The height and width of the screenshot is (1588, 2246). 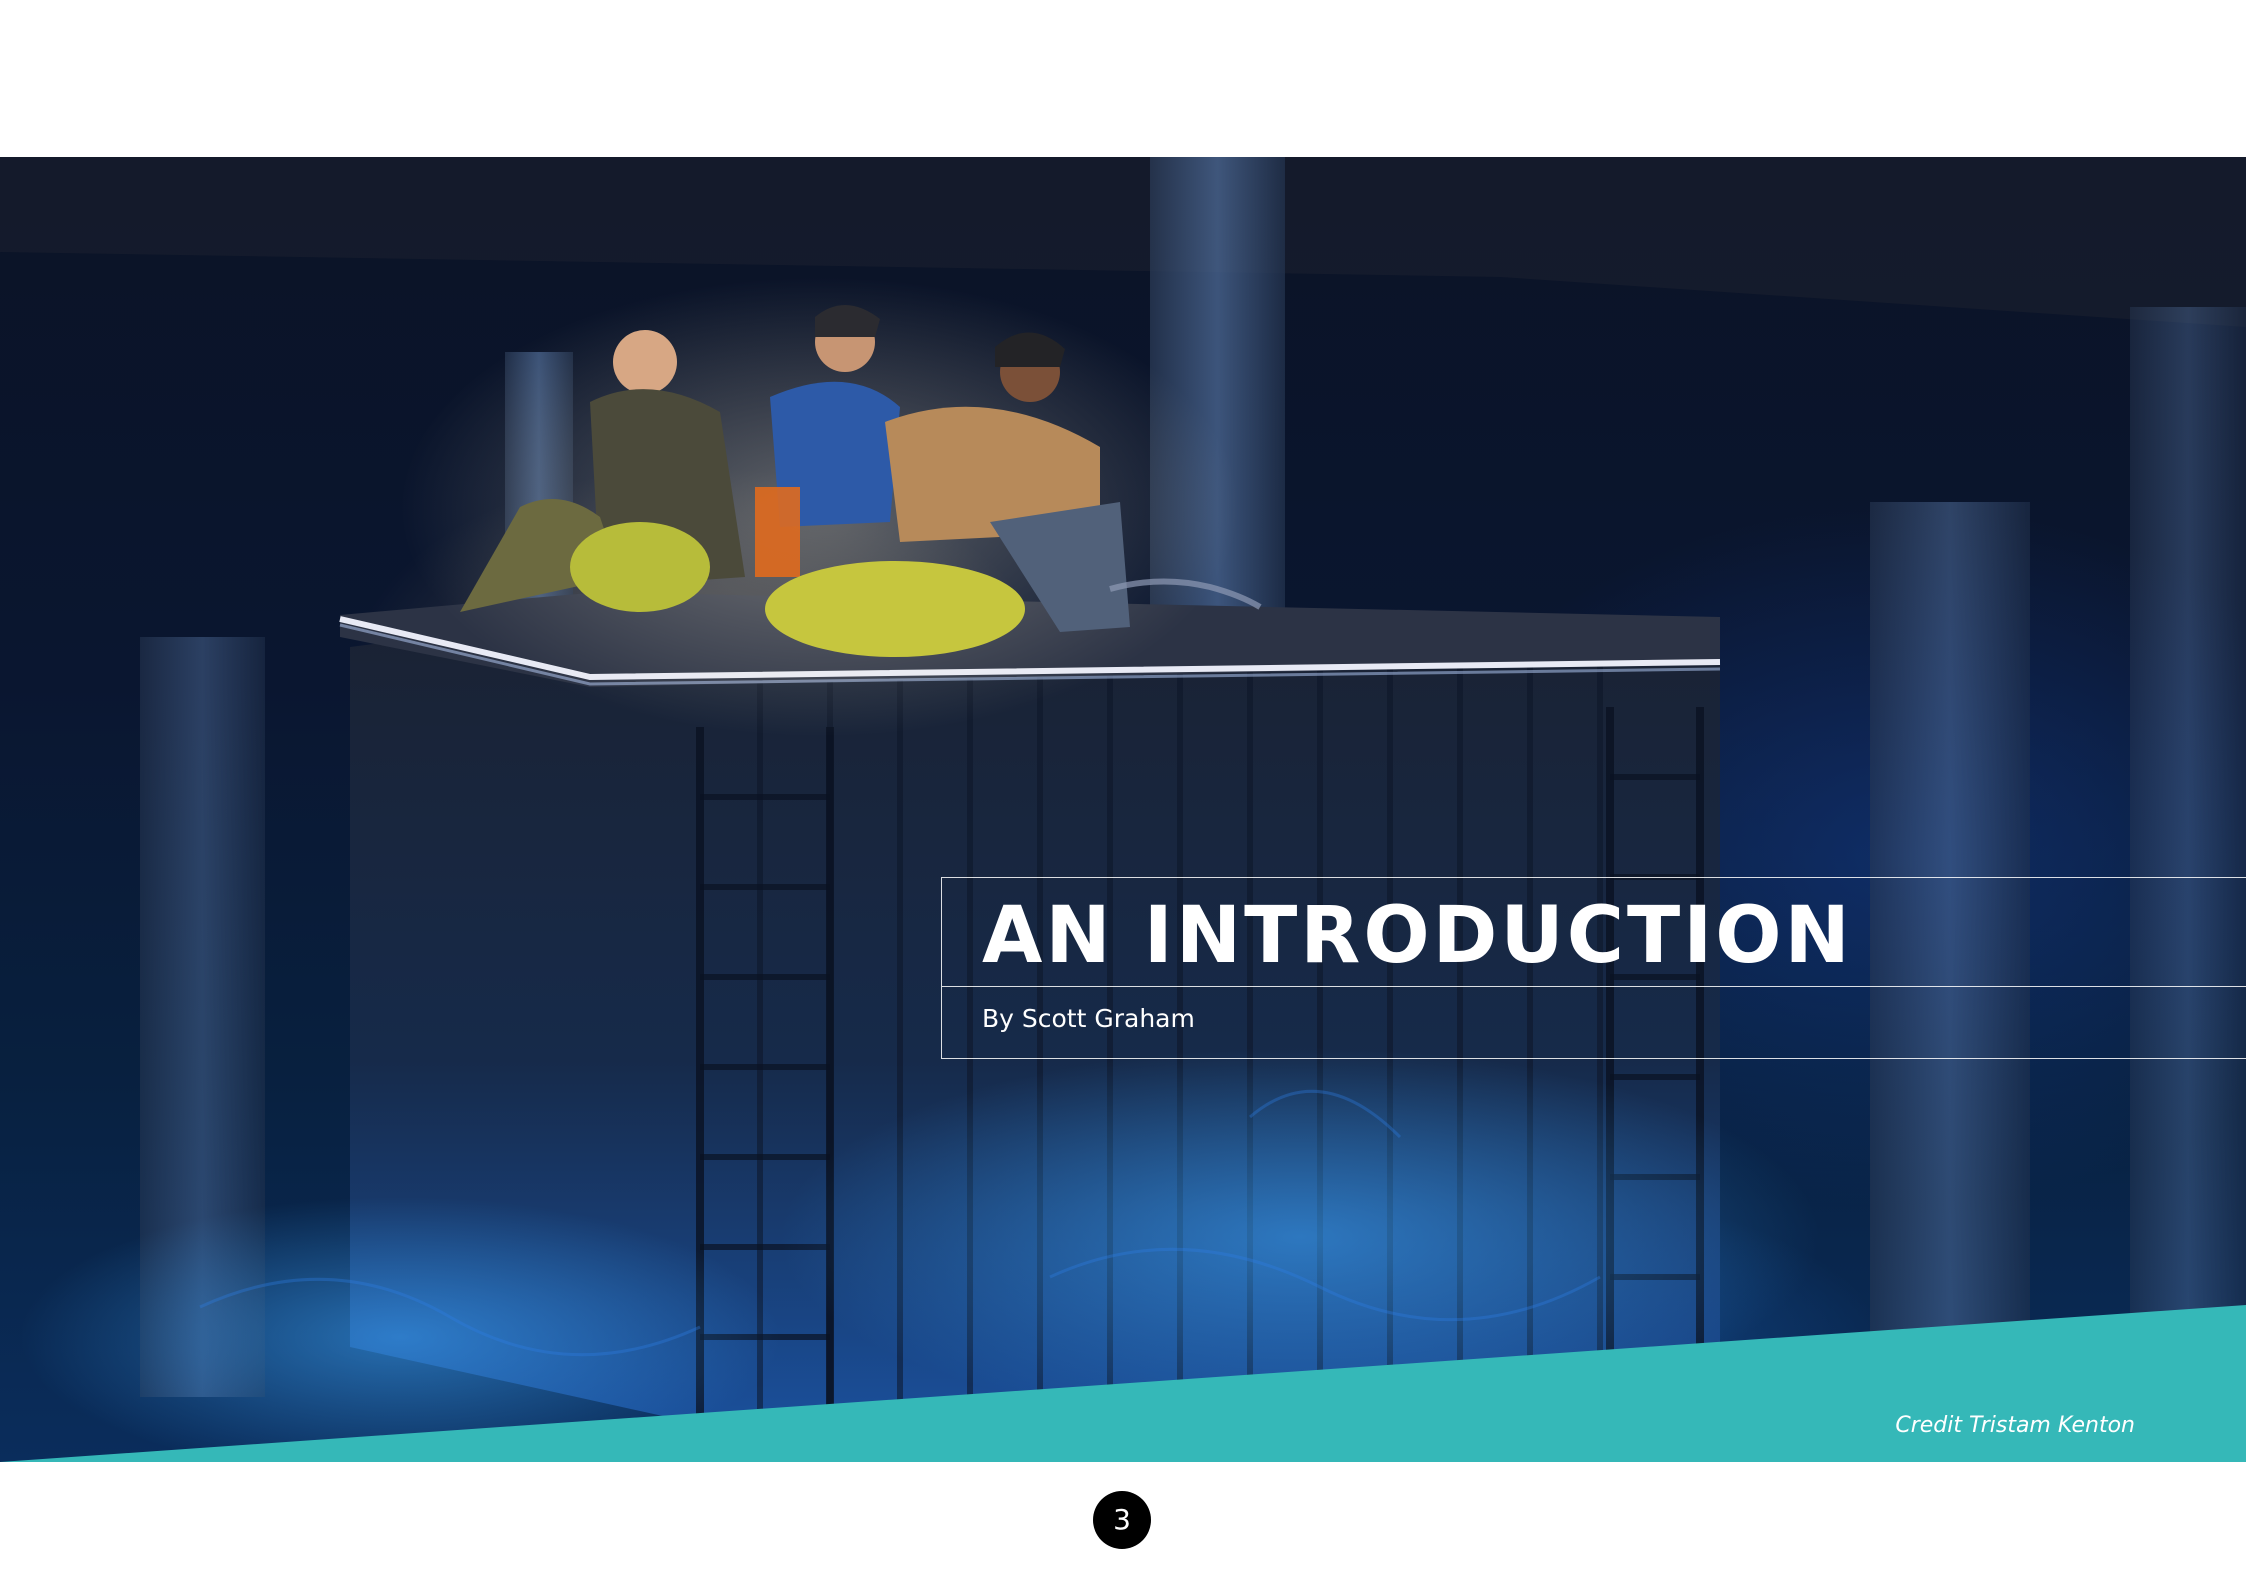 What do you see at coordinates (1417, 936) in the screenshot?
I see `page-title: AN INTRODUCTION` at bounding box center [1417, 936].